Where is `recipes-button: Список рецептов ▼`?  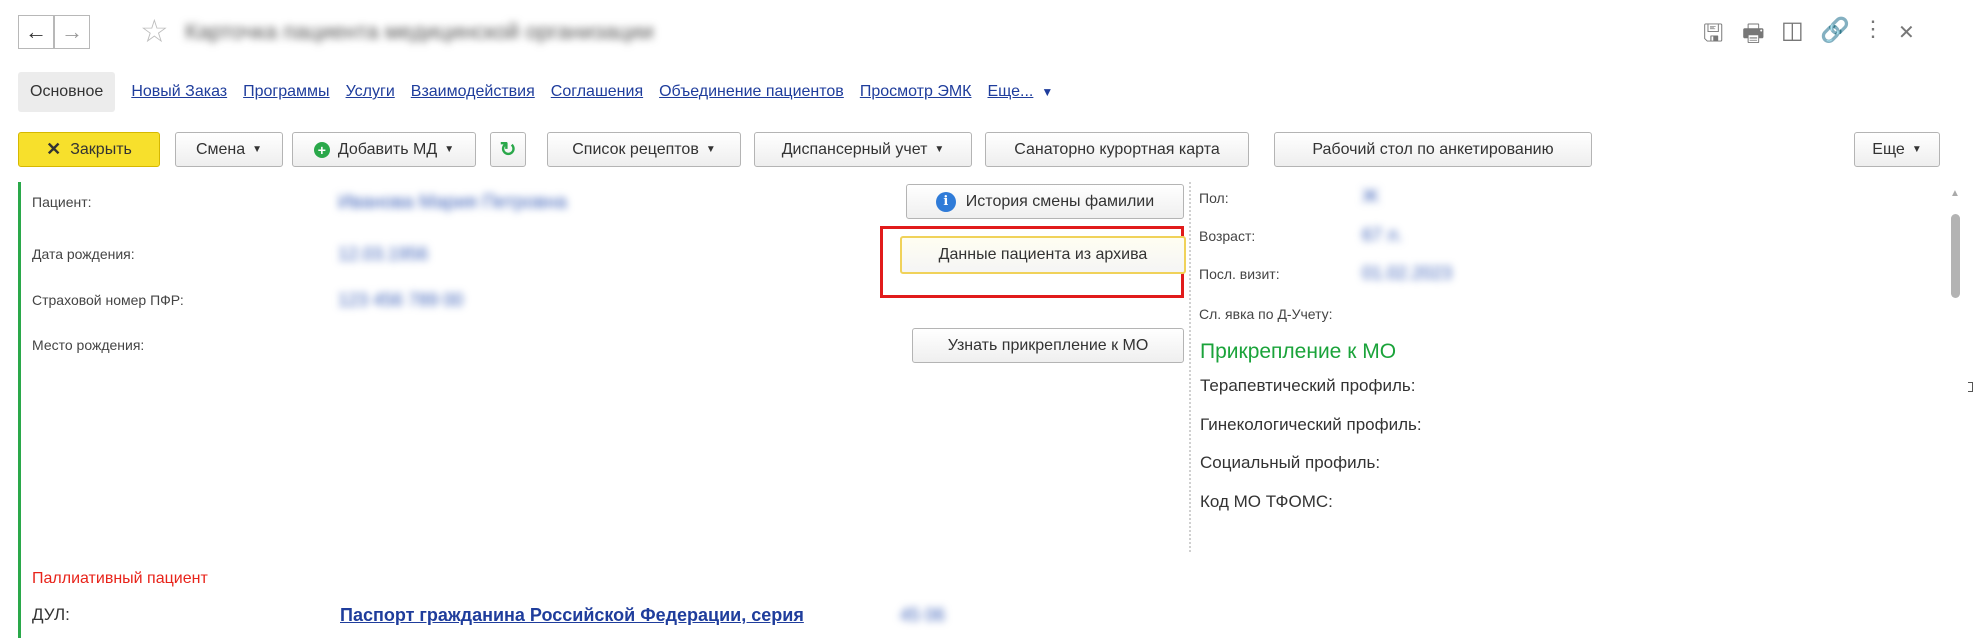 recipes-button: Список рецептов ▼ is located at coordinates (644, 149).